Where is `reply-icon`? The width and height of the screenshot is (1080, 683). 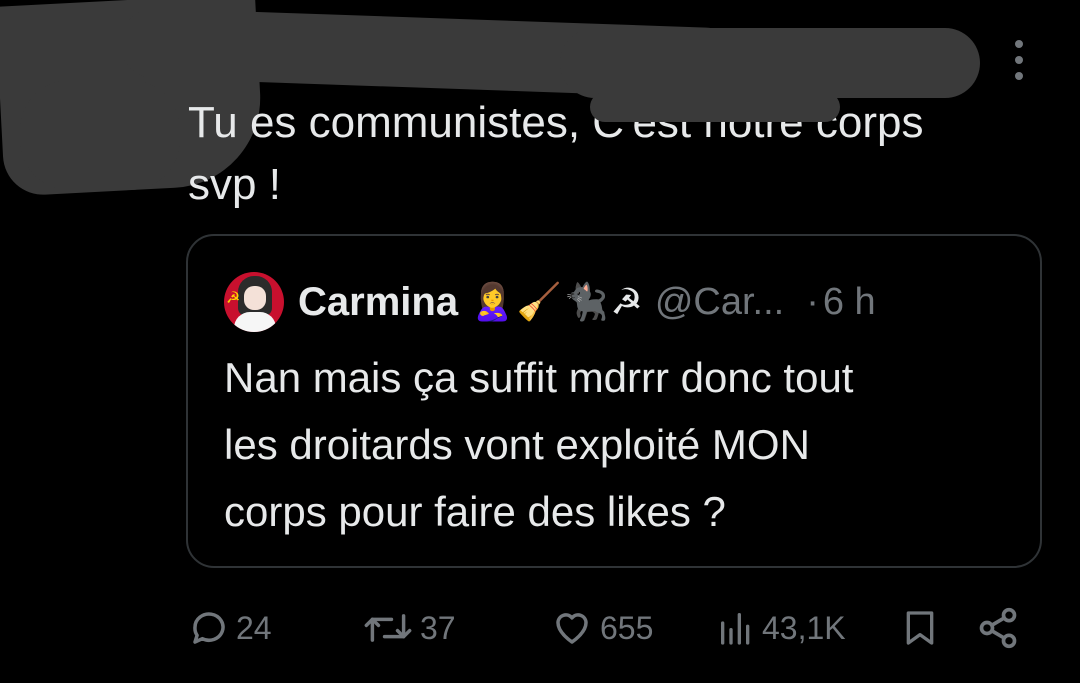
reply-icon is located at coordinates (209, 628).